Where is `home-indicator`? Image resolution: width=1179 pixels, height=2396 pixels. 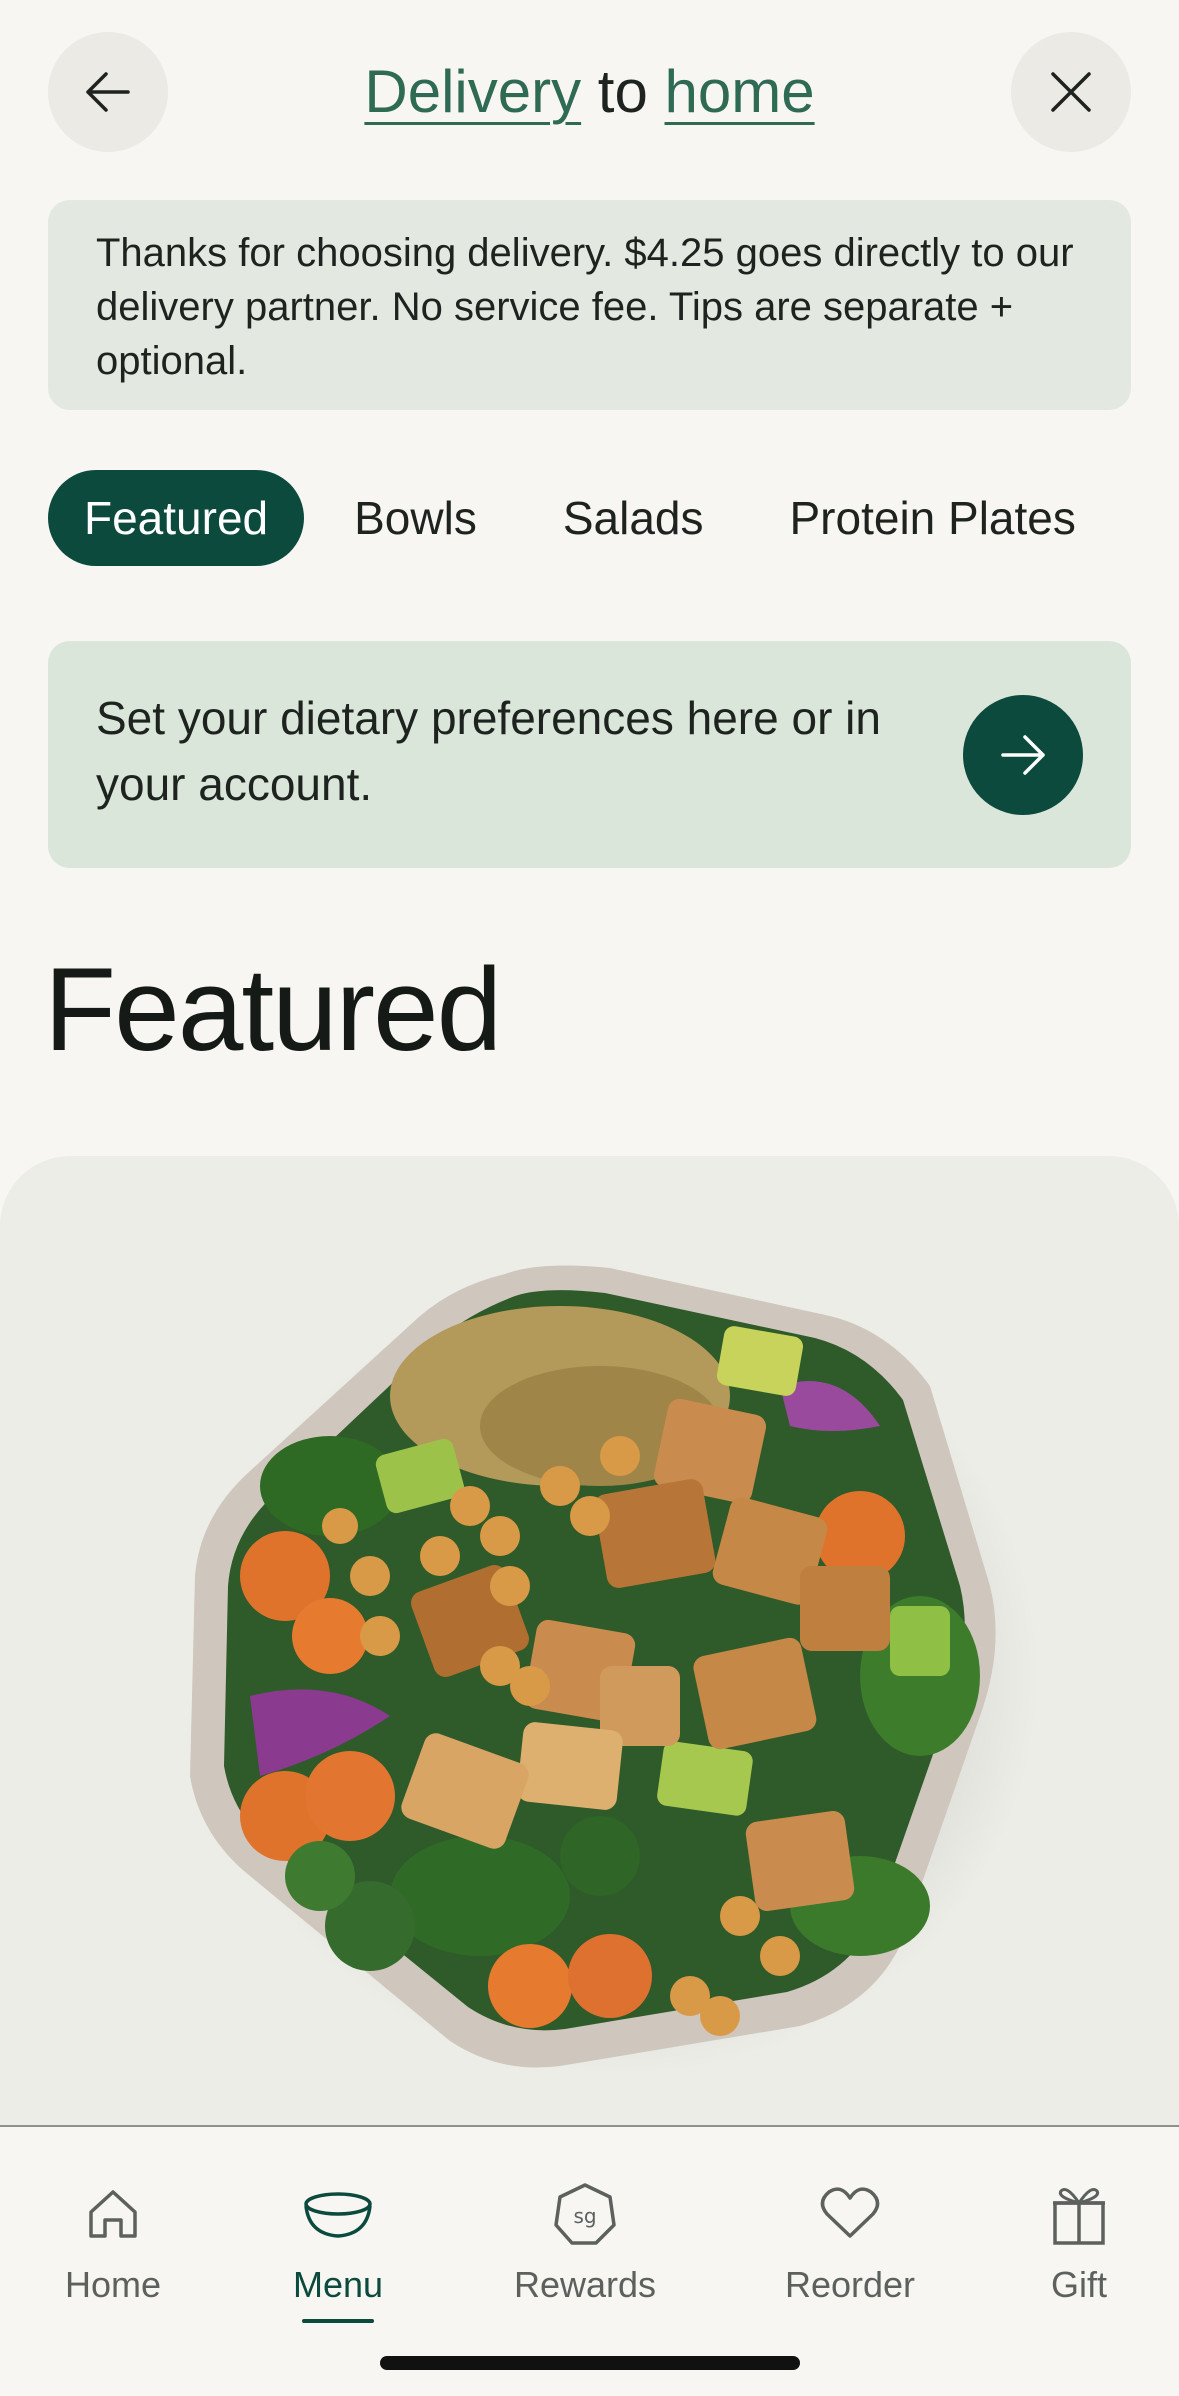
home-indicator is located at coordinates (590, 2363).